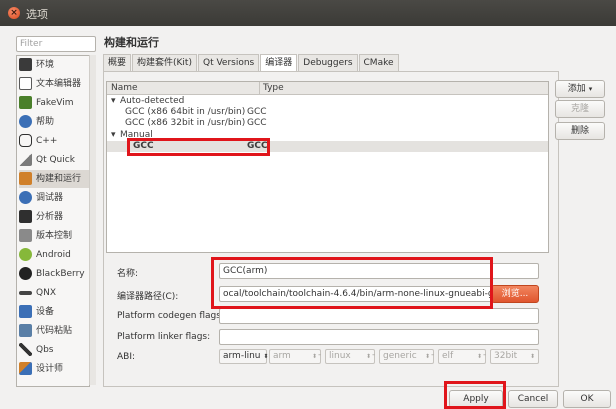 The width and height of the screenshot is (616, 409). Describe the element at coordinates (273, 88) in the screenshot. I see `column-header-type: Type` at that location.